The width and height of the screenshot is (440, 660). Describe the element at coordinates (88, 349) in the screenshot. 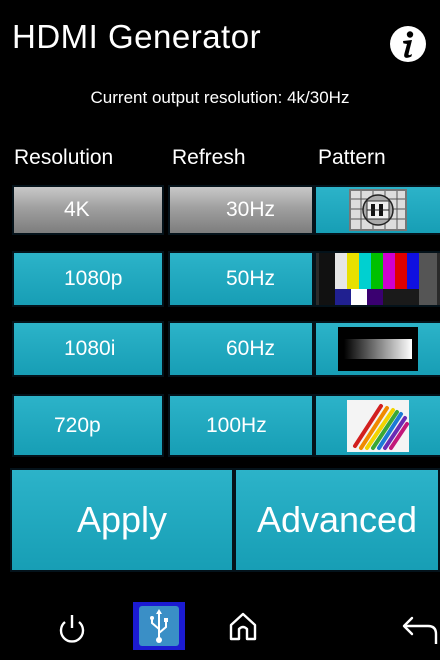

I see `resolution-button-1080i: 1080i` at that location.